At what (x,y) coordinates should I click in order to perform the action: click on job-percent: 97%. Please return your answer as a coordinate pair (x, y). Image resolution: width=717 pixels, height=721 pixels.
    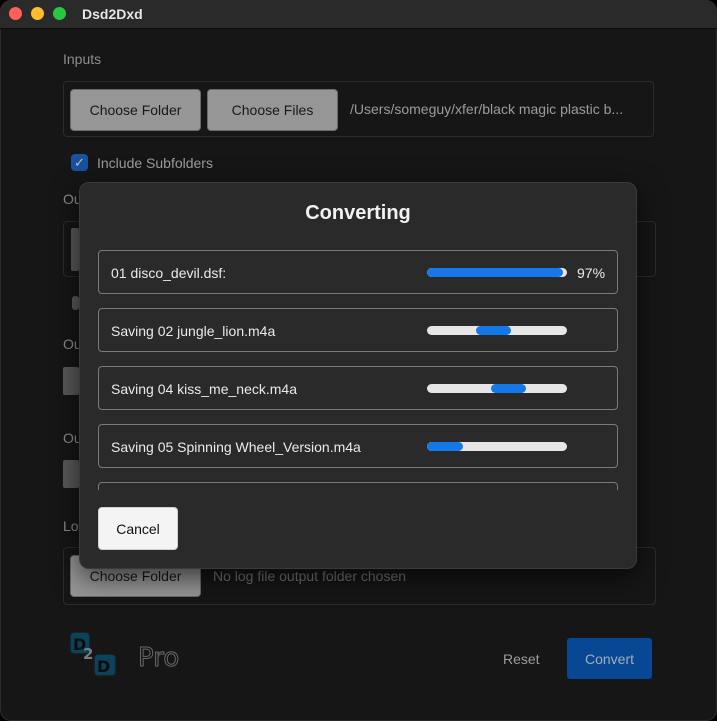
    Looking at the image, I should click on (591, 273).